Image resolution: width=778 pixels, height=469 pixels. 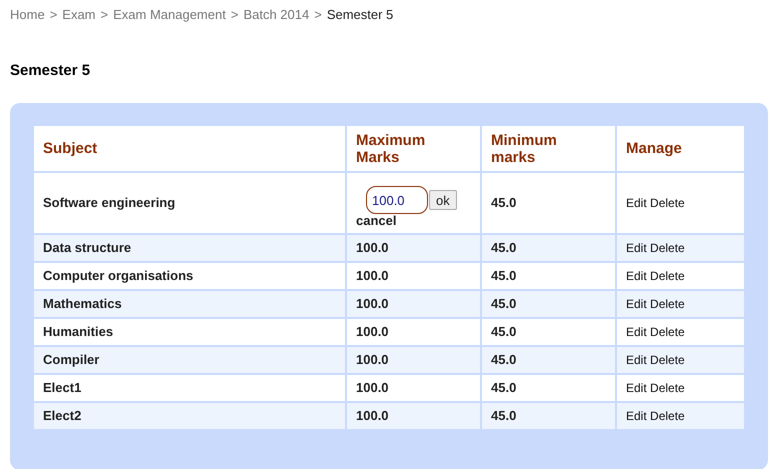 What do you see at coordinates (82, 304) in the screenshot?
I see `subject-cell: Mathematics` at bounding box center [82, 304].